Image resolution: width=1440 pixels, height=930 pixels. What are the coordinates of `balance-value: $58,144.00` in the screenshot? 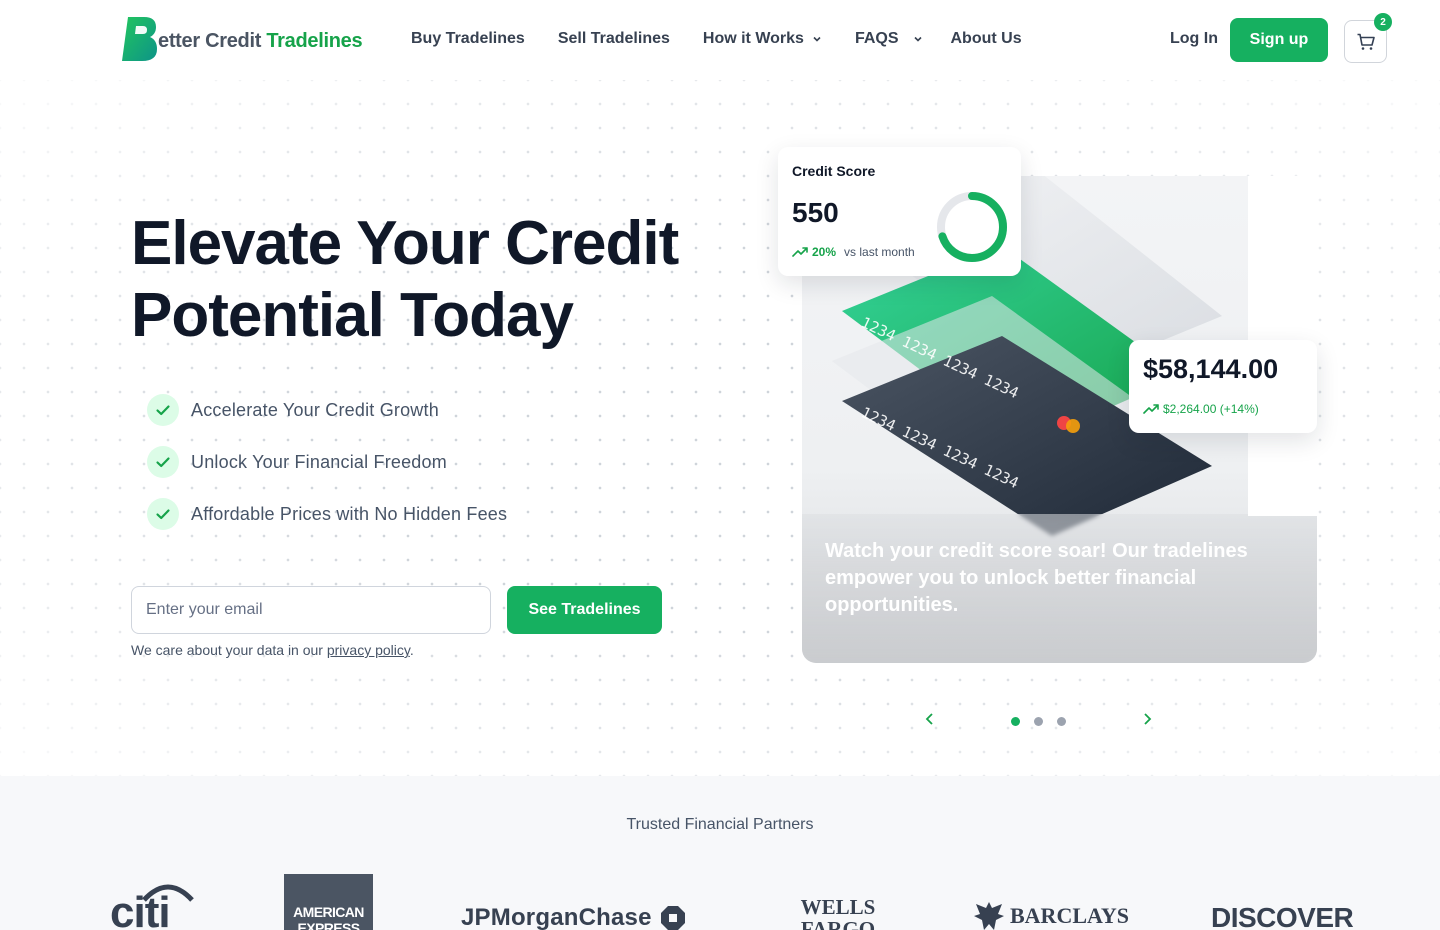 It's located at (1211, 369).